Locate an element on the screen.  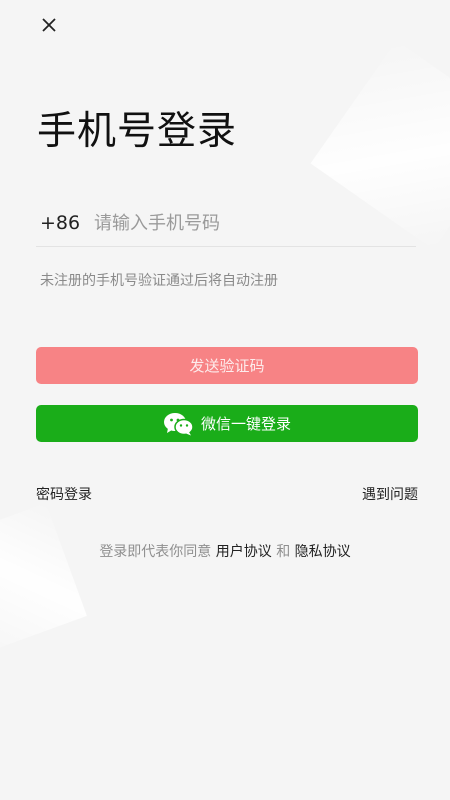
user-agreement-link: 用户协议 is located at coordinates (244, 552).